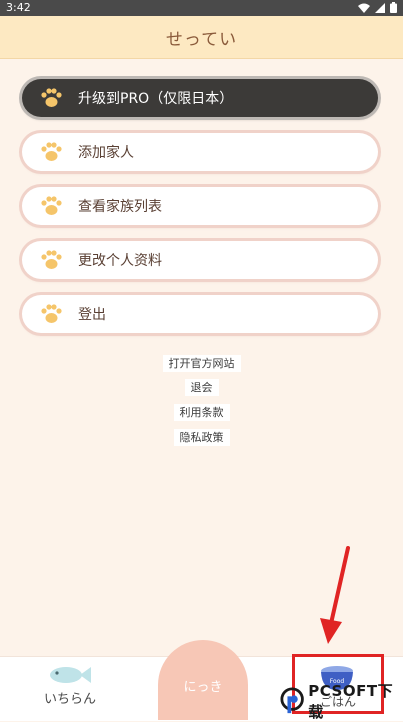 This screenshot has width=403, height=722. I want to click on tab-diary-label: にっき, so click(203, 687).